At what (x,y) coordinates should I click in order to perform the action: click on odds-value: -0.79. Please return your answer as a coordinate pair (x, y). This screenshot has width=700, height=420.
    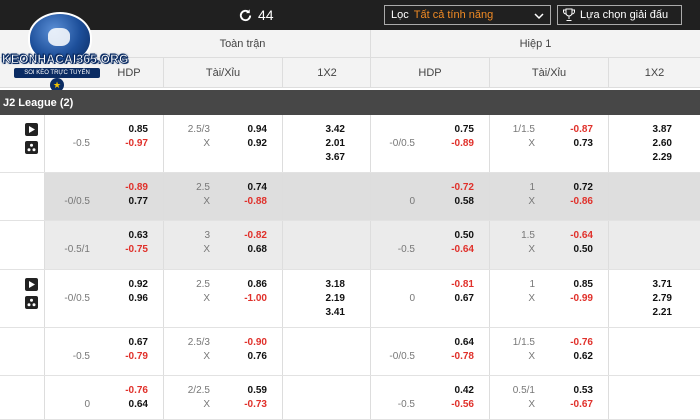
    Looking at the image, I should click on (128, 357).